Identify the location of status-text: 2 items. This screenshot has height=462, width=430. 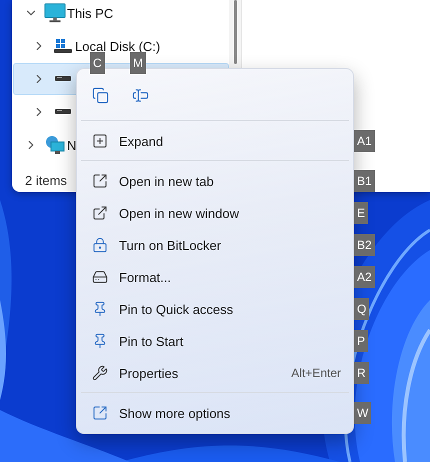
(46, 180).